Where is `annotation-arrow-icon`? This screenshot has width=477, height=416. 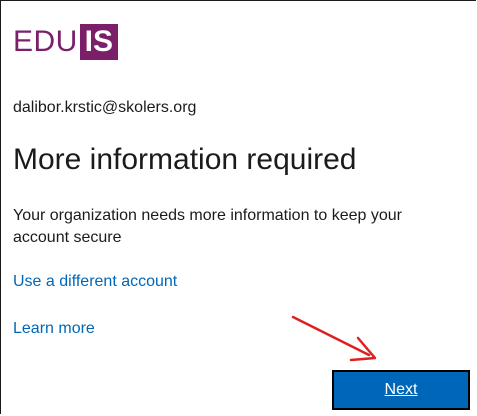 annotation-arrow-icon is located at coordinates (334, 338).